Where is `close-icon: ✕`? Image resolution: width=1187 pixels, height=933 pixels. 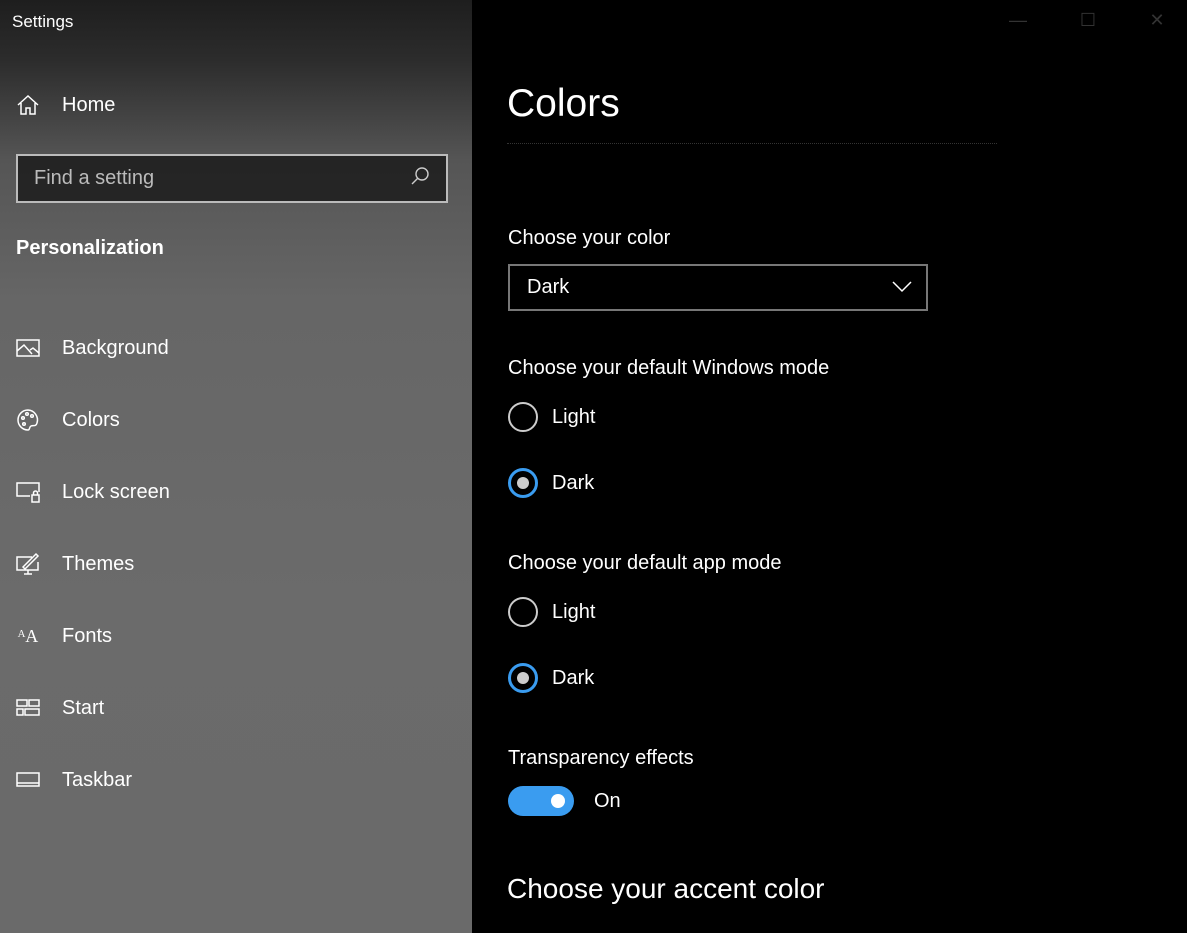 close-icon: ✕ is located at coordinates (1157, 23).